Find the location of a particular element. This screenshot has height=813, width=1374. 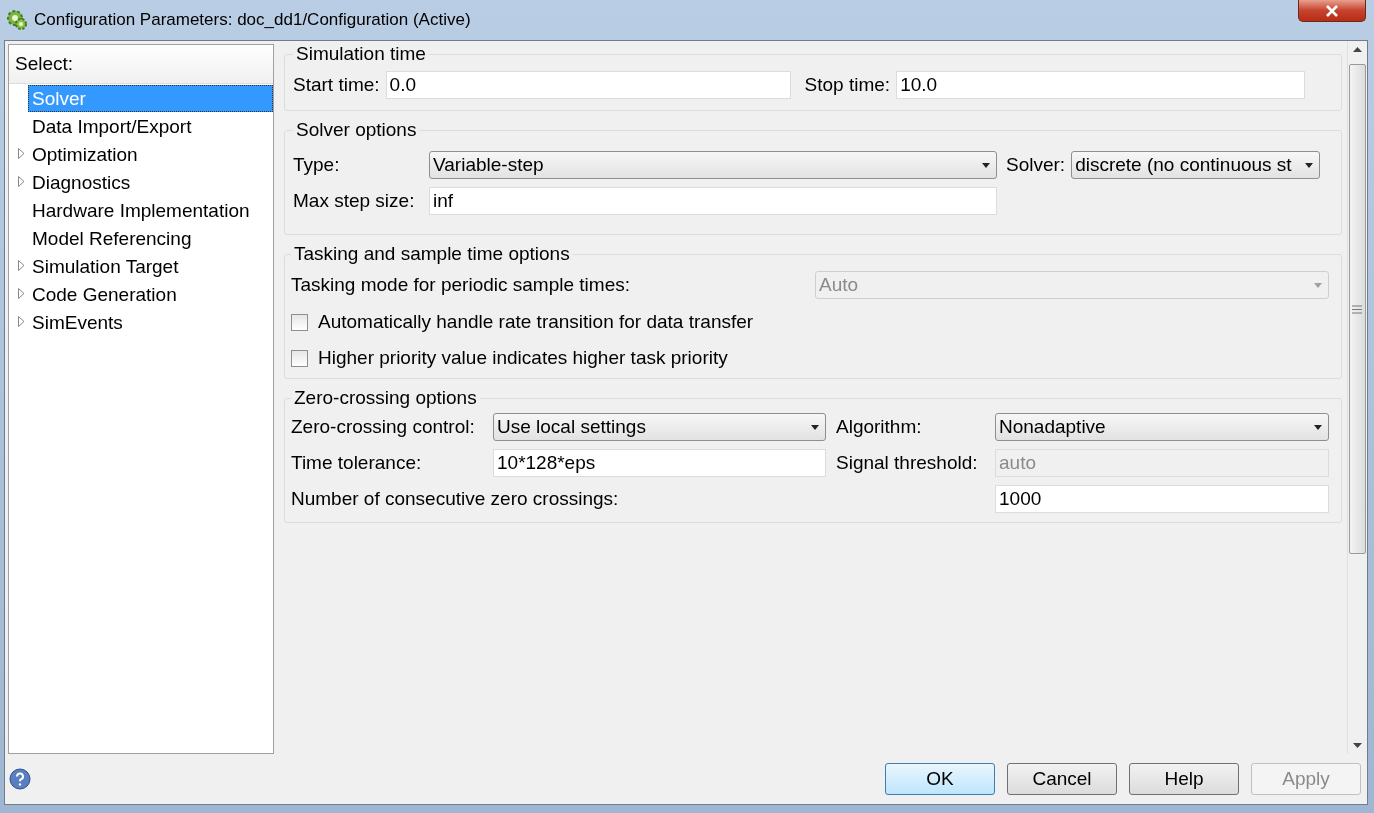

field-label: Max step size: is located at coordinates (354, 201).